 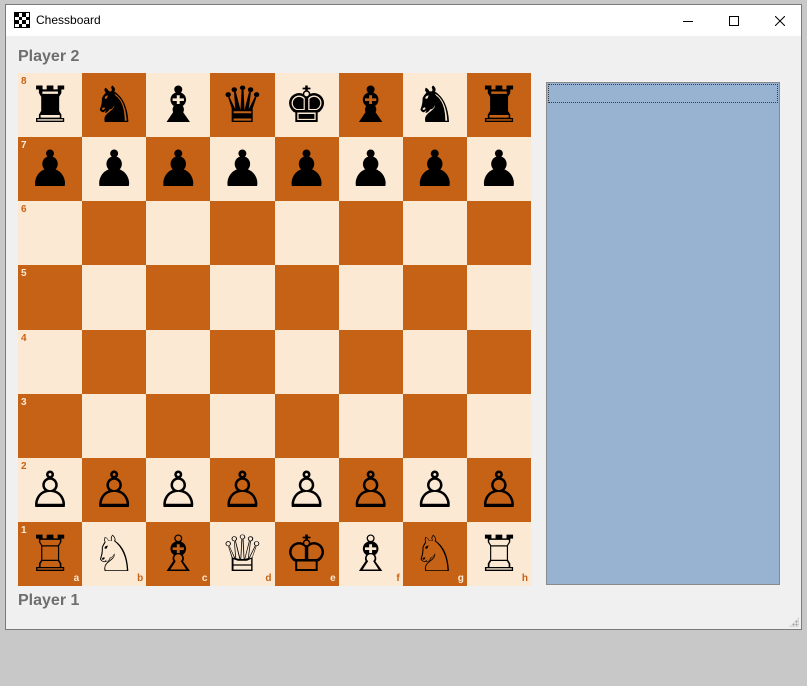 I want to click on square-f5, so click(x=370, y=297).